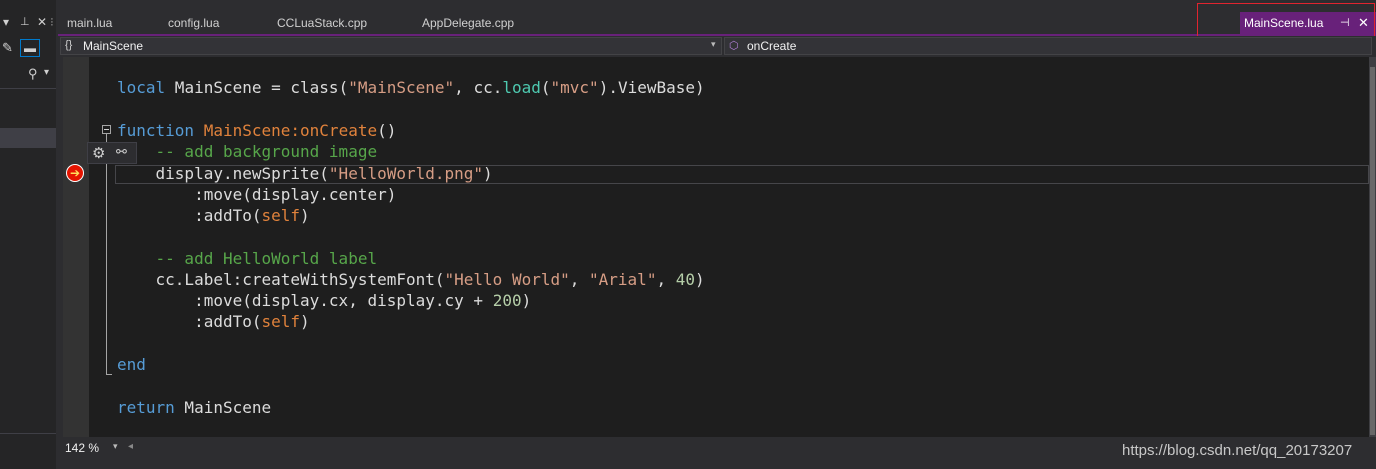 This screenshot has height=469, width=1376. I want to click on left-panel-divider, so click(28, 88).